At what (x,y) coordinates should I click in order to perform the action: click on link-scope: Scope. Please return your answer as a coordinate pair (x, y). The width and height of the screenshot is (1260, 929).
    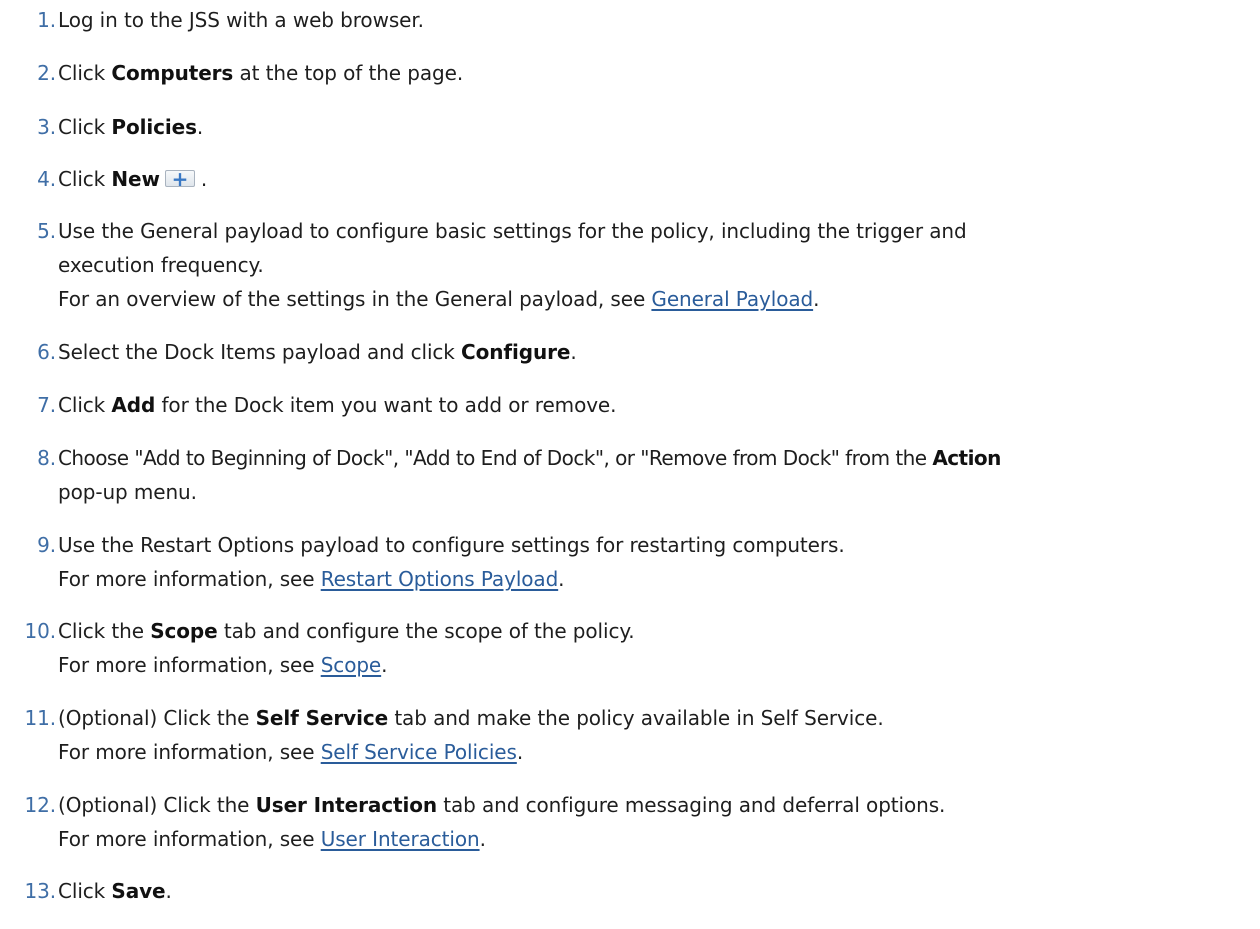
    Looking at the image, I should click on (351, 665).